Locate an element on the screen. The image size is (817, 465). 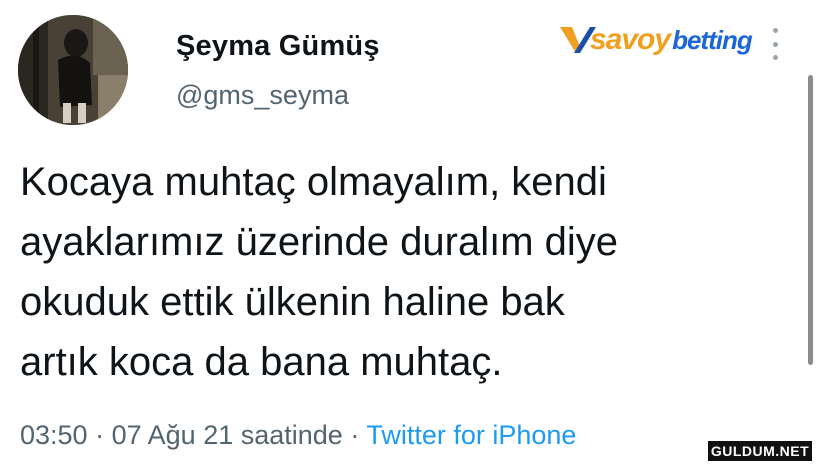
tweet-line: artık koca da bana muhtaç. is located at coordinates (261, 362).